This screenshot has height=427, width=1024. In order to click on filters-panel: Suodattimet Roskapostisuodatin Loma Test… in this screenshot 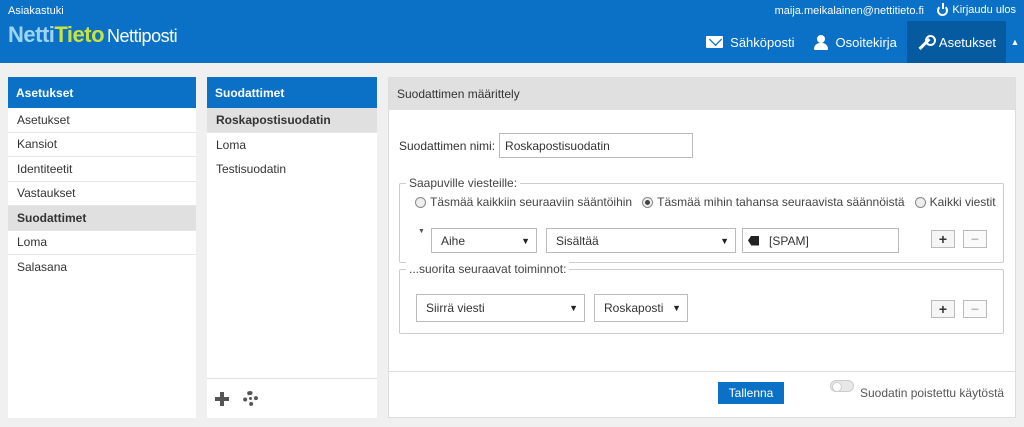, I will do `click(292, 247)`.